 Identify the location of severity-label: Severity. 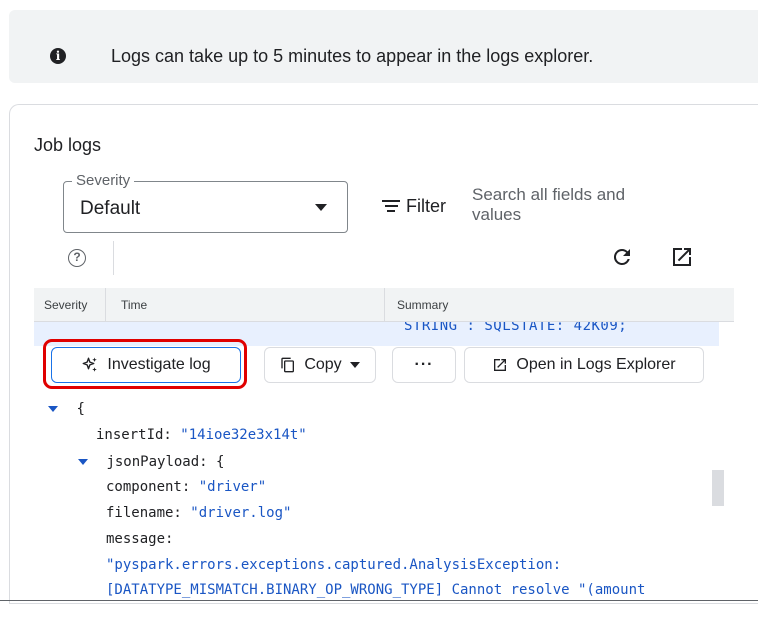
(103, 180).